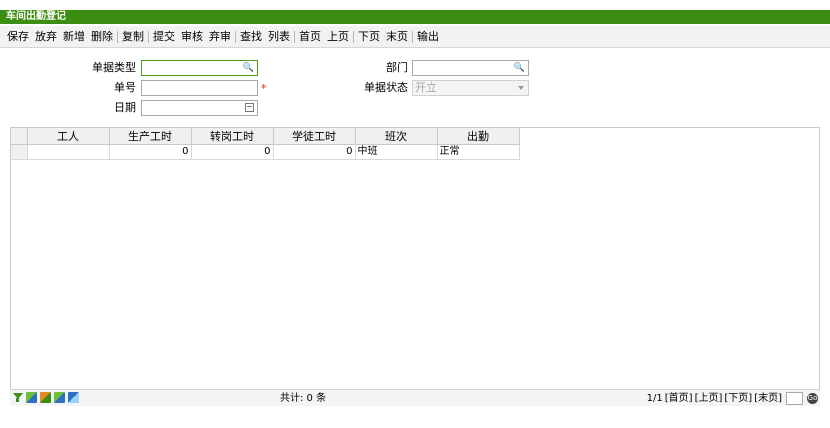 Image resolution: width=830 pixels, height=428 pixels. I want to click on new-button: 新增, so click(74, 37).